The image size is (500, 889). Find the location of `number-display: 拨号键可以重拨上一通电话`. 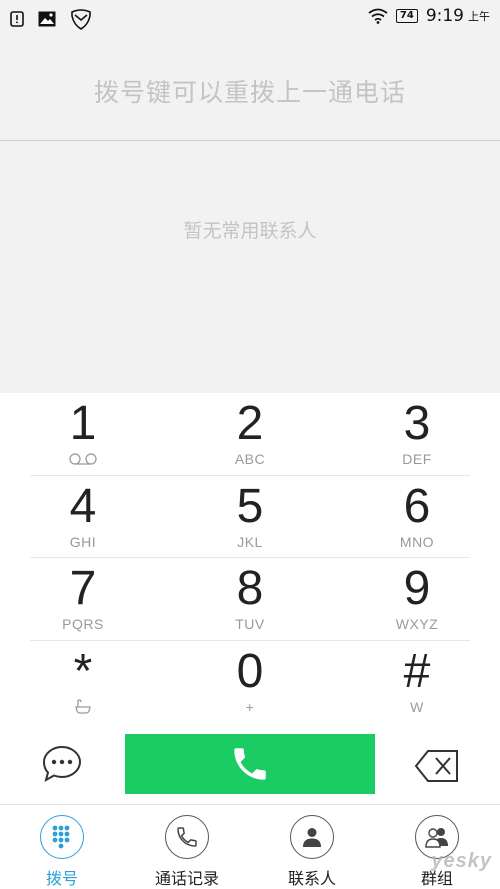

number-display: 拨号键可以重拨上一通电话 is located at coordinates (250, 88).